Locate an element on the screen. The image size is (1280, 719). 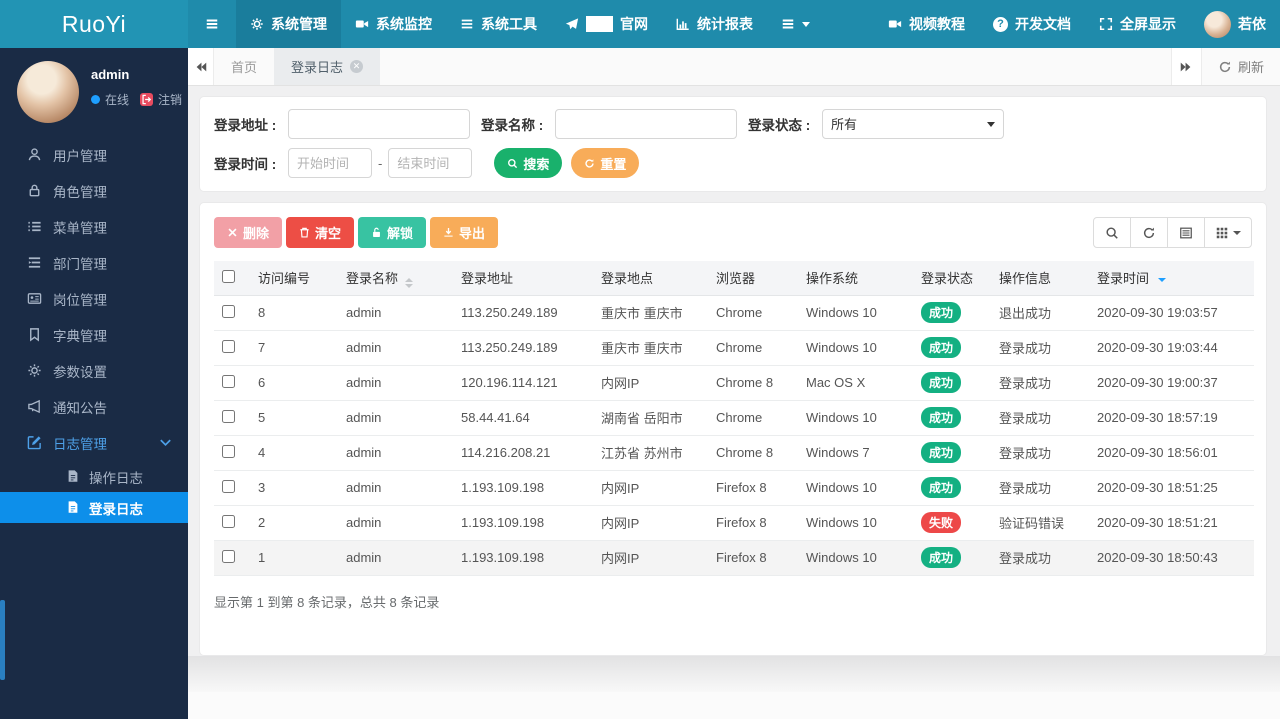
col-header-browser: 浏览器 is located at coordinates (753, 278).